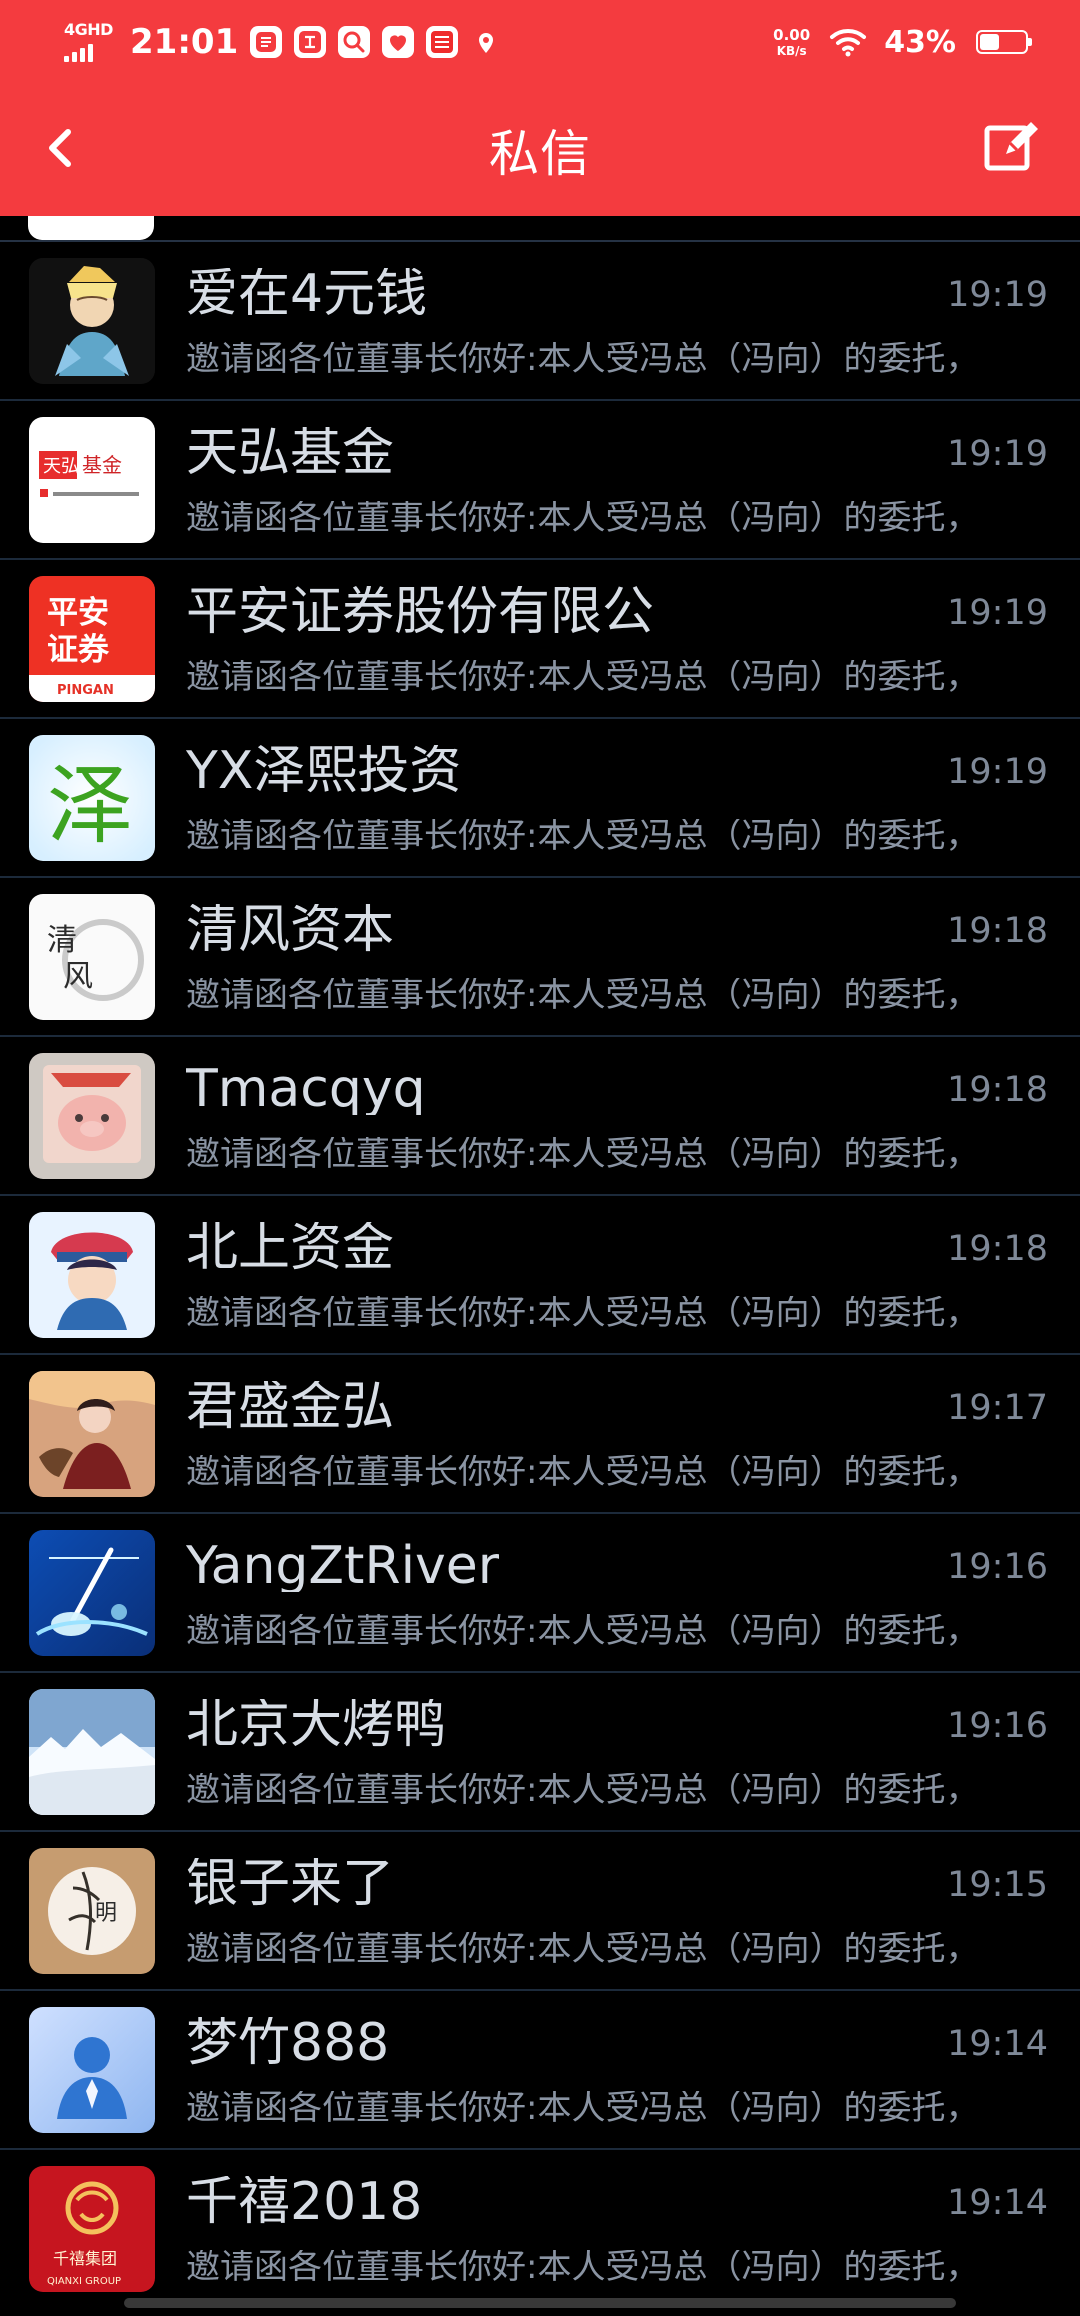  Describe the element at coordinates (304, 2202) in the screenshot. I see `conversation-name: 千禧2018` at that location.